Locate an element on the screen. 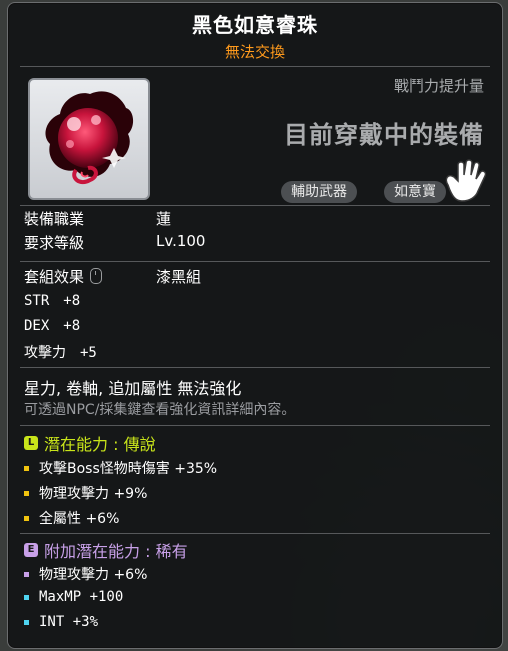  potential-line: 攻擊Boss怪物時傷害 +35% is located at coordinates (120, 468).